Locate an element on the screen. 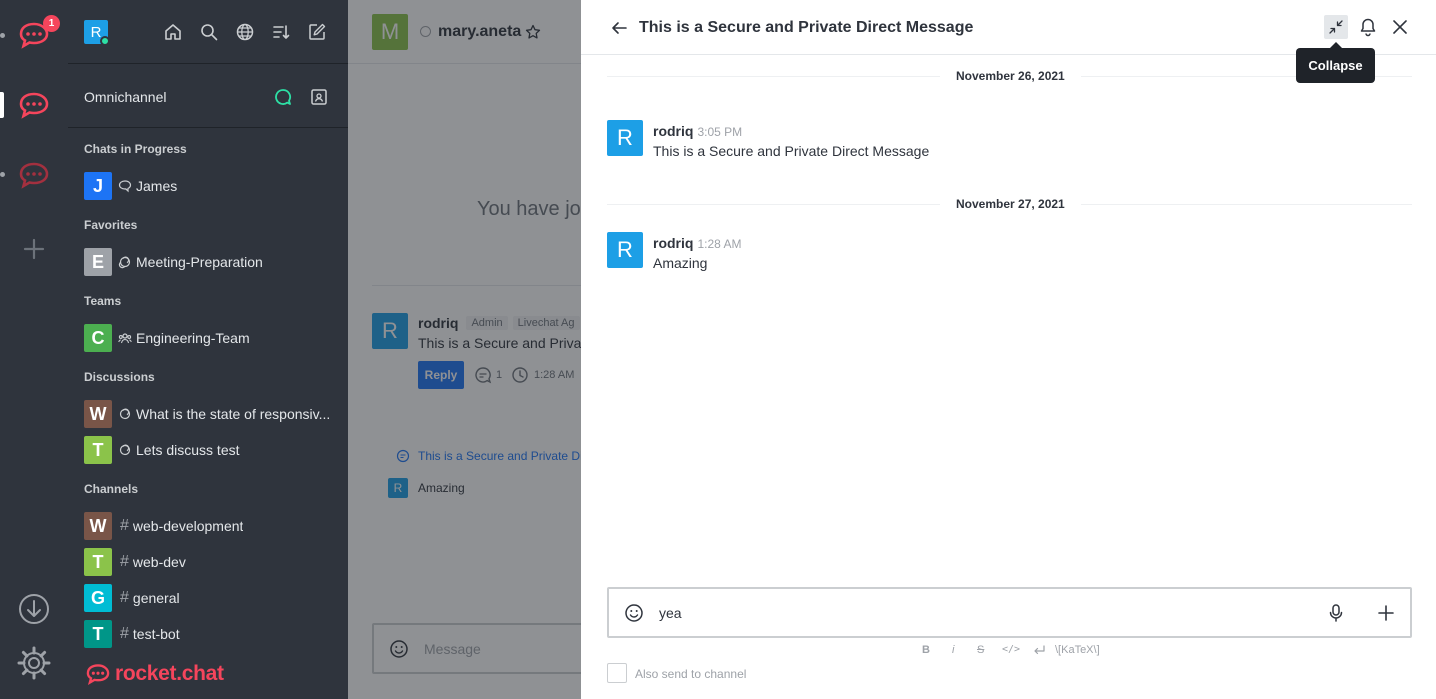 The height and width of the screenshot is (699, 1436). room-name: general is located at coordinates (156, 598).